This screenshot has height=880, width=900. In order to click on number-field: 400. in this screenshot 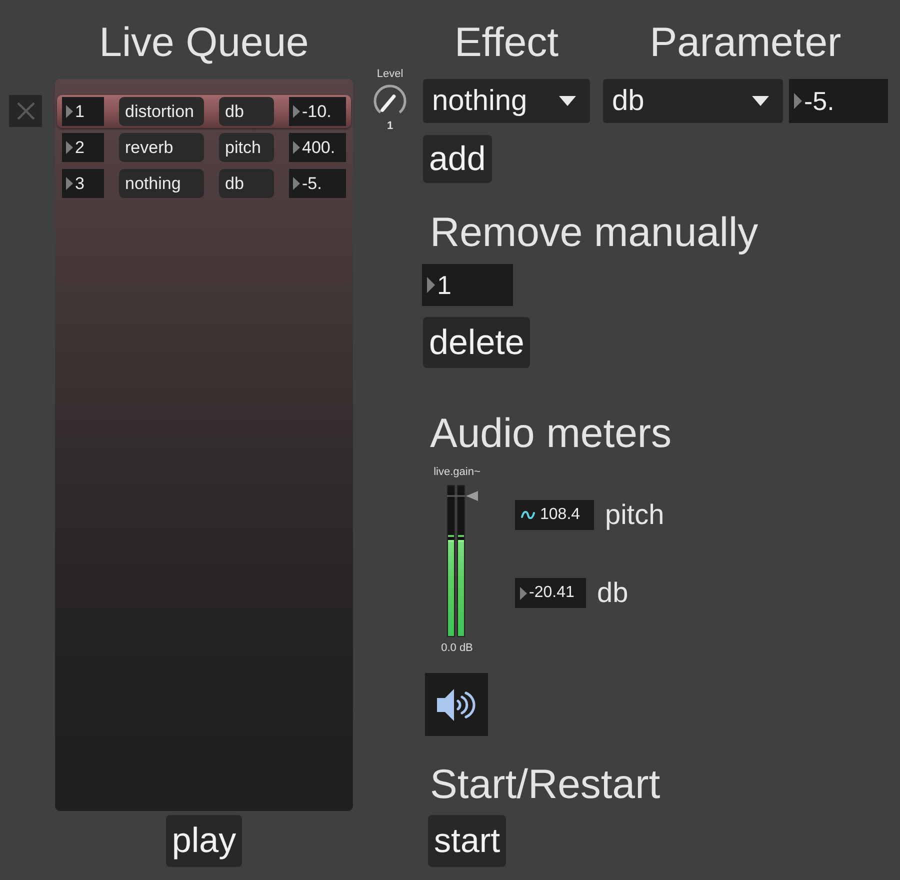, I will do `click(317, 147)`.